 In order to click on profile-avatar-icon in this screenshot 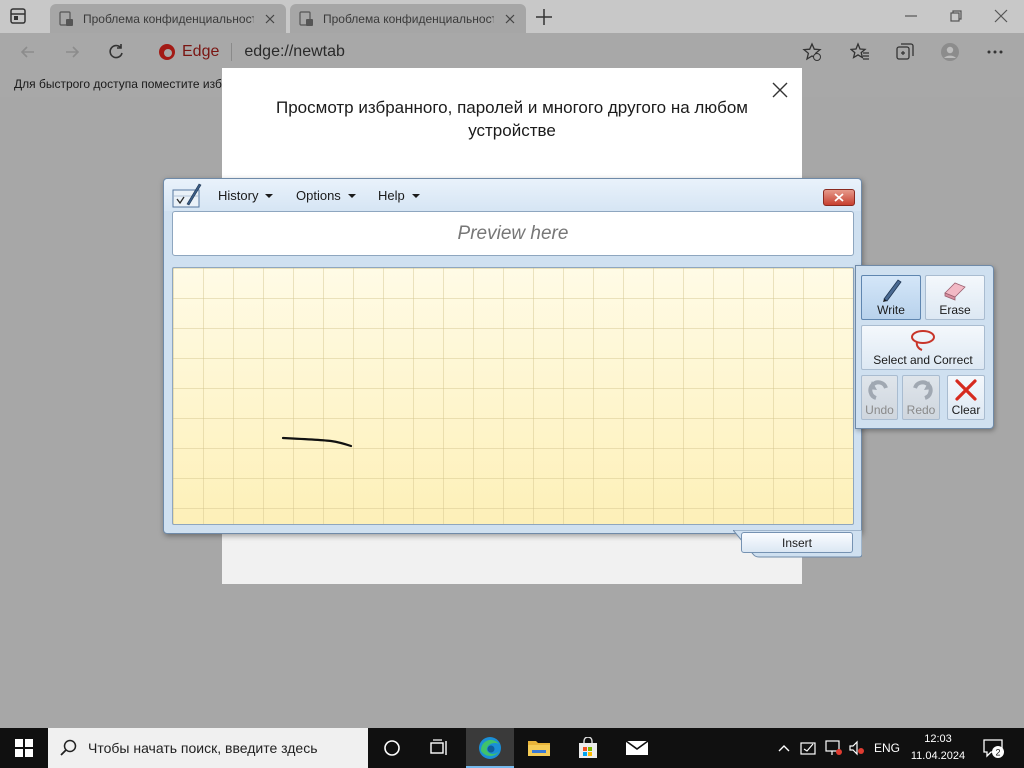, I will do `click(950, 52)`.